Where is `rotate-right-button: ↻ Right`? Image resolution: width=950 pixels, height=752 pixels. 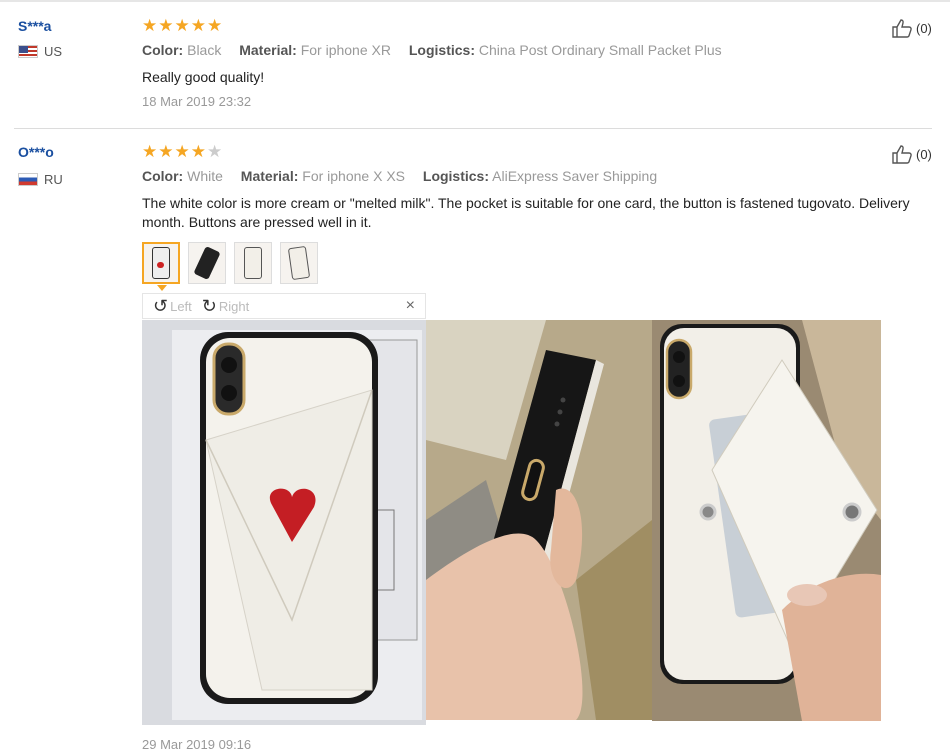 rotate-right-button: ↻ Right is located at coordinates (225, 306).